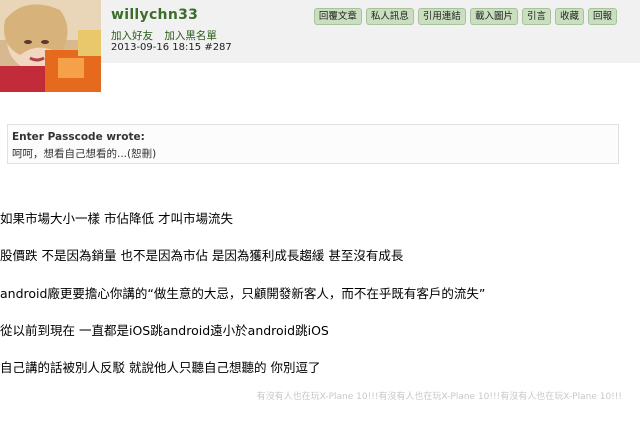 Image resolution: width=640 pixels, height=433 pixels. Describe the element at coordinates (160, 367) in the screenshot. I see `post-body-line: 自己講的話被別人反駁 就說他人只聽自己想聽的 你別逗了` at that location.